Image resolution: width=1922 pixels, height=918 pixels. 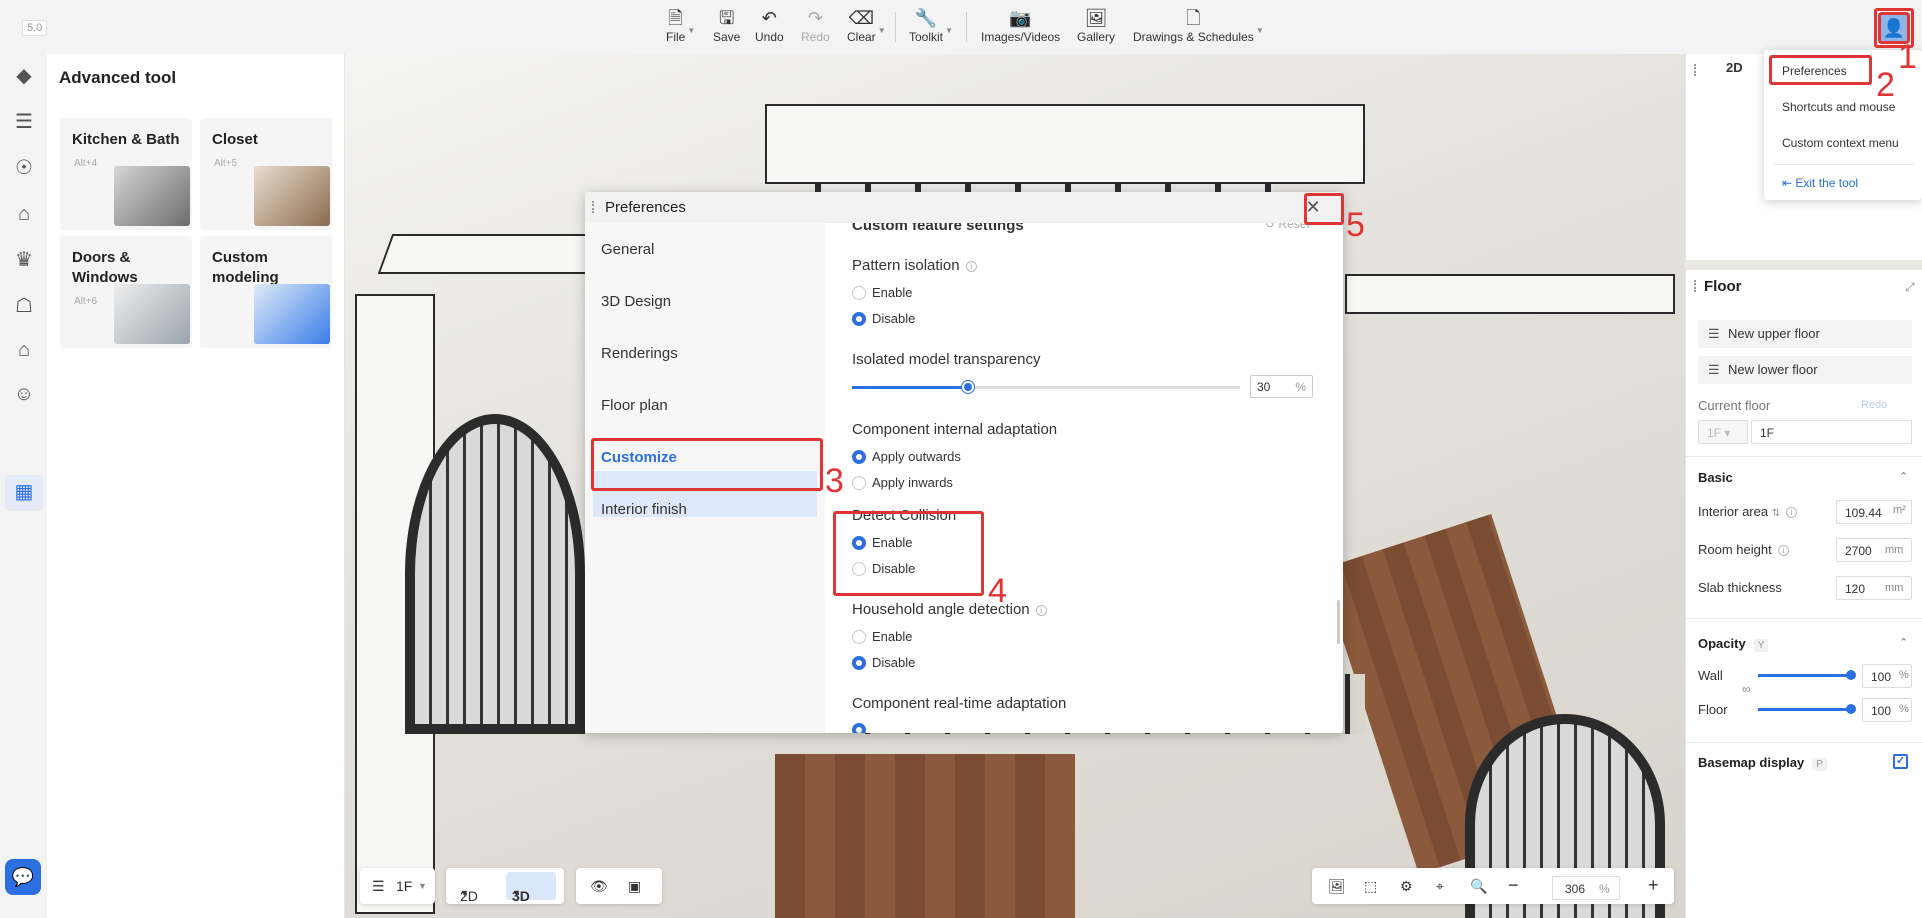 I want to click on caret-down-icon: ▼, so click(x=691, y=30).